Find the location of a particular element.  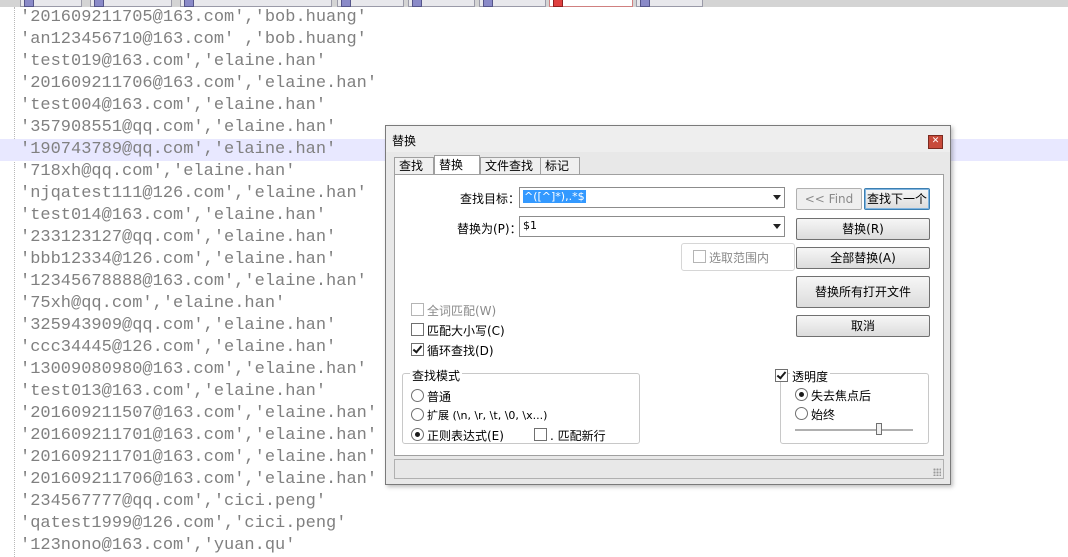

wrap-around-checkbox is located at coordinates (417, 349).